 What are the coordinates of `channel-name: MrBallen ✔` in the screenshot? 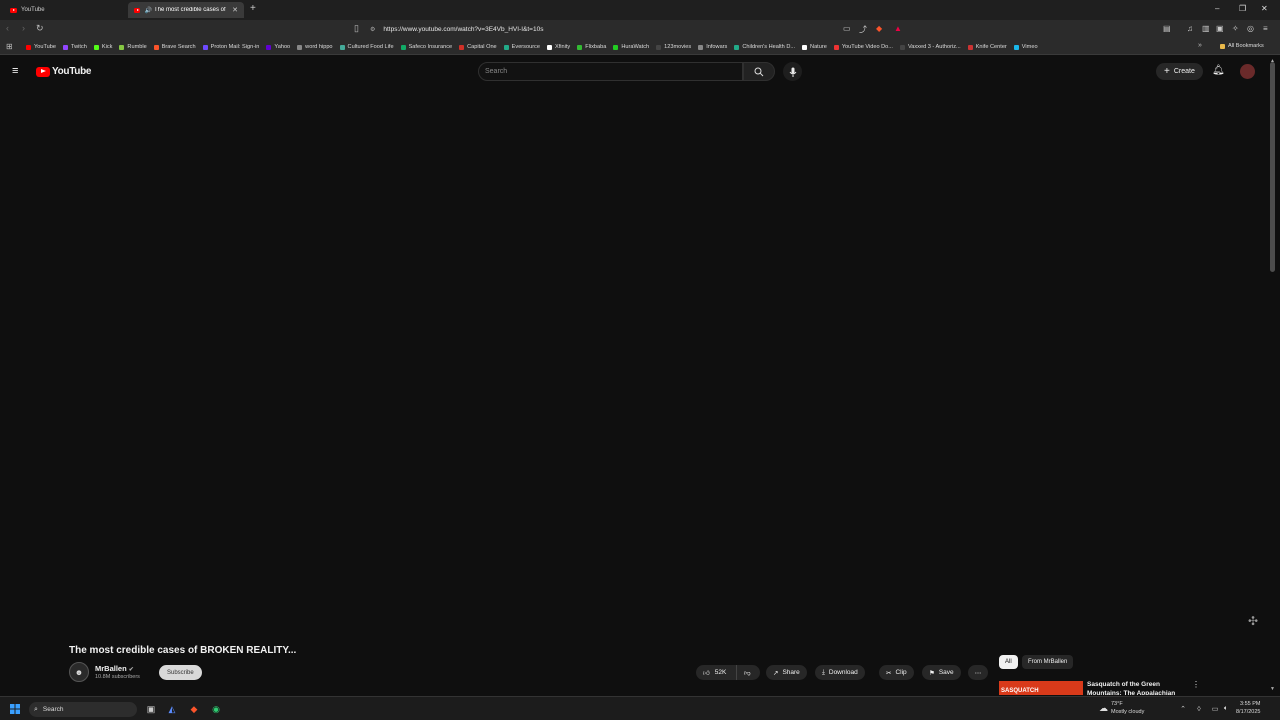 It's located at (114, 668).